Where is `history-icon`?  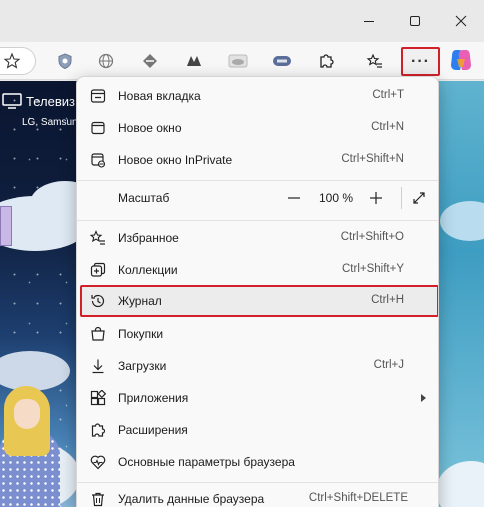 history-icon is located at coordinates (98, 301).